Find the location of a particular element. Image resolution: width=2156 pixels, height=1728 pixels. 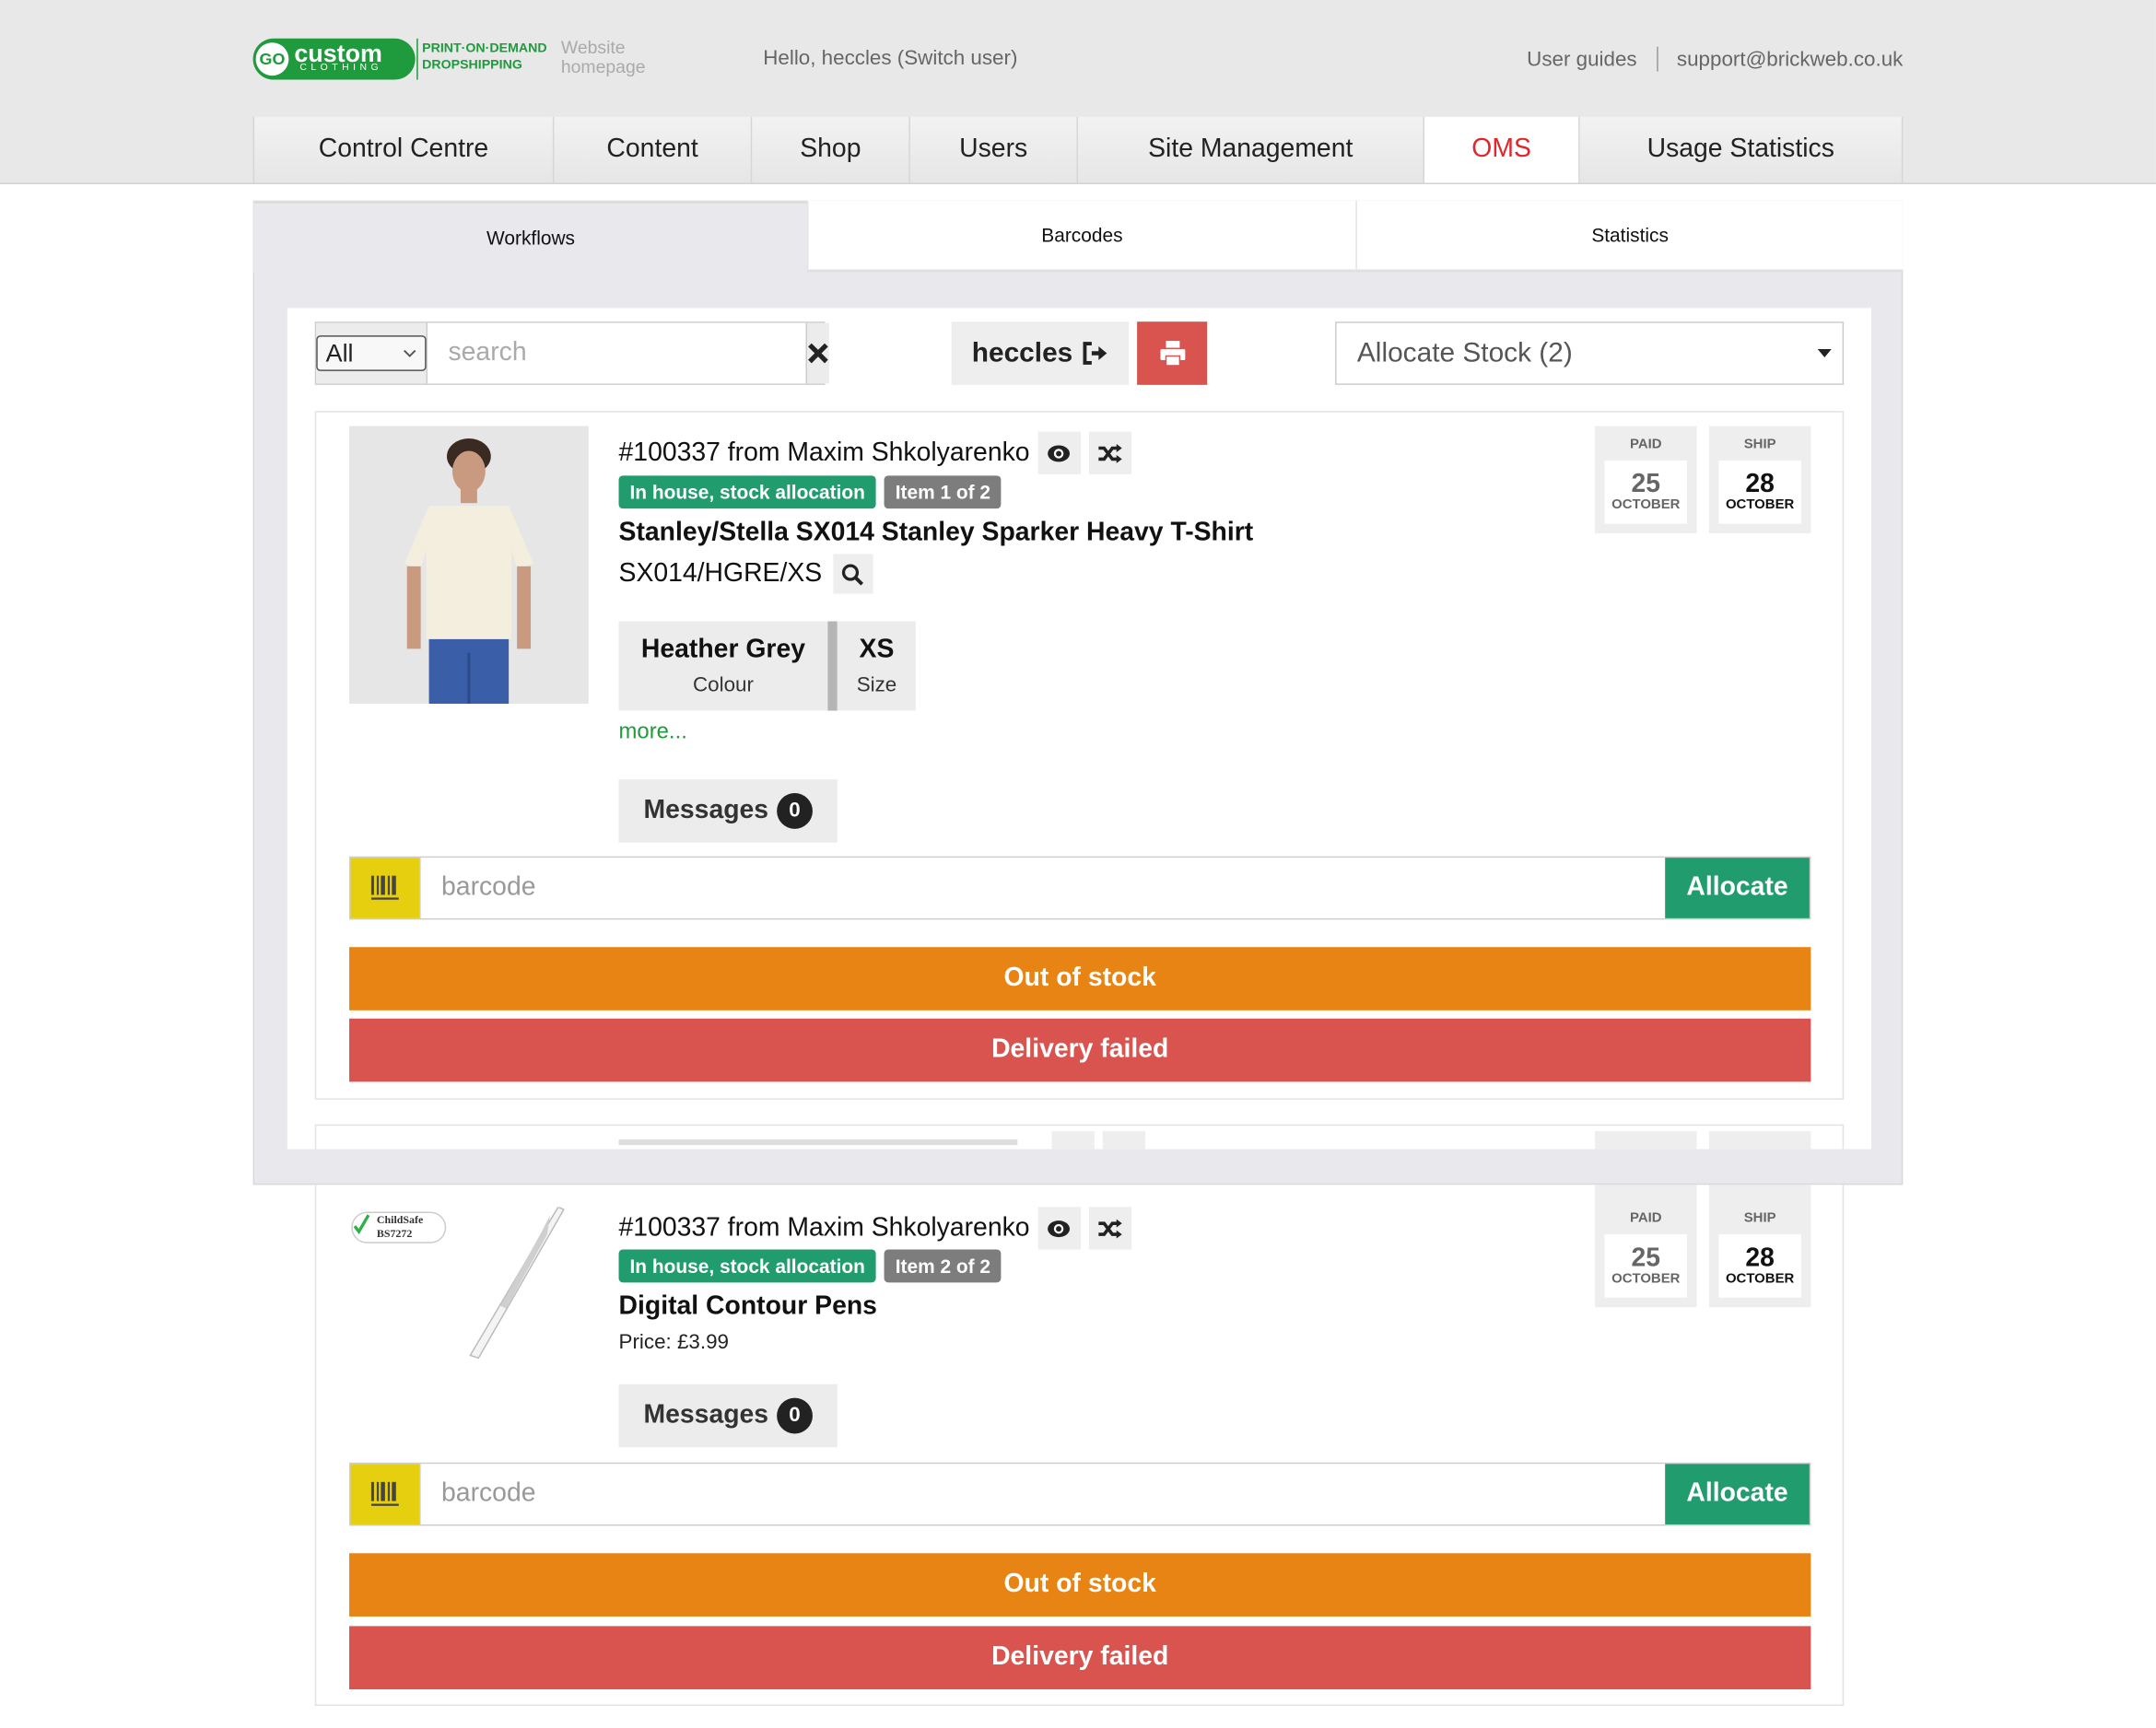

nav-content: Content is located at coordinates (653, 149).